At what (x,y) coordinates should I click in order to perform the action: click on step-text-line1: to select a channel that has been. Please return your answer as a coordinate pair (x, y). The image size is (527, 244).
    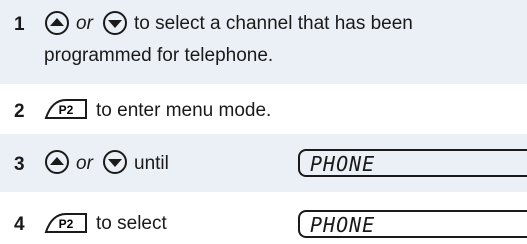
    Looking at the image, I should click on (273, 23).